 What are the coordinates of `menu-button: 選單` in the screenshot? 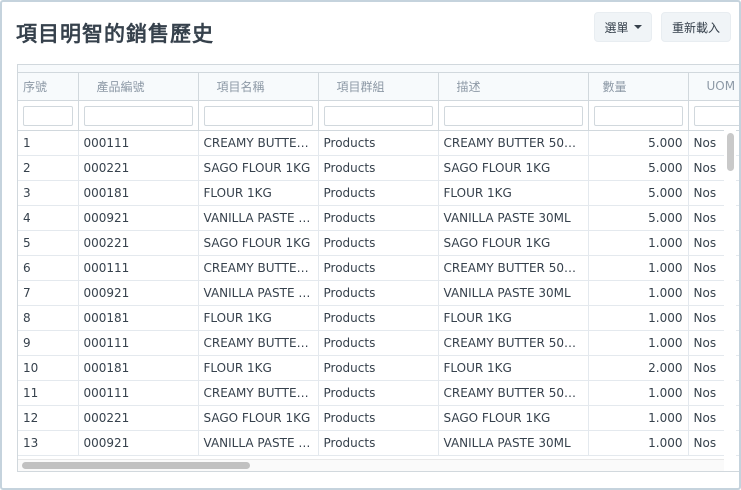 It's located at (623, 27).